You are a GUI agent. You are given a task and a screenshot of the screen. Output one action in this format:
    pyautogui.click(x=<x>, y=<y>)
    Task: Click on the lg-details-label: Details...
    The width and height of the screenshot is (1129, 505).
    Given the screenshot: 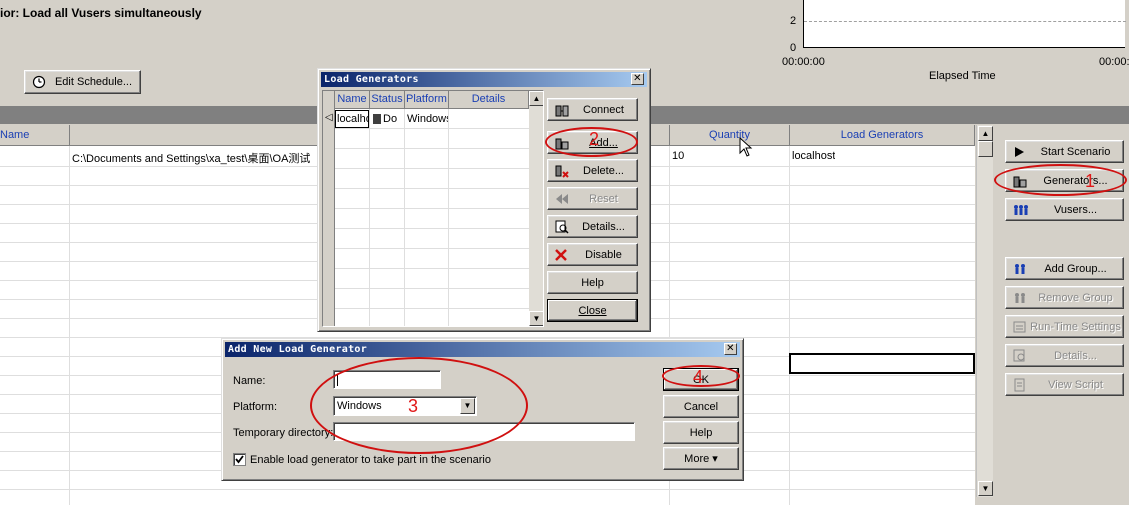 What is the action you would take?
    pyautogui.click(x=603, y=226)
    